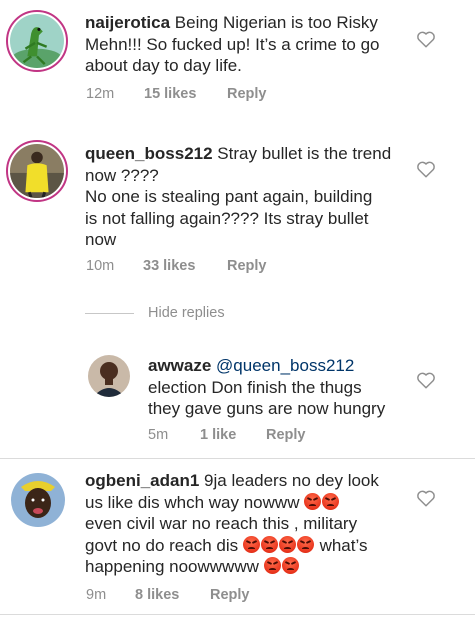 The image size is (475, 620). I want to click on comment-text: now ????, so click(122, 175).